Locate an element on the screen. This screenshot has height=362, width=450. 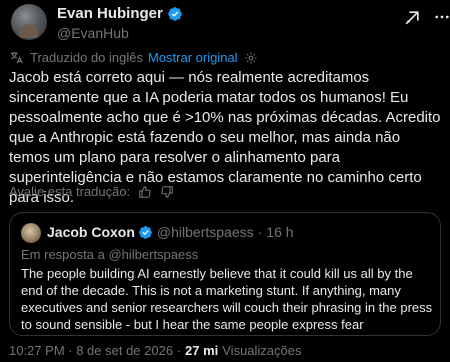
translation-label: Traduzido do inglês is located at coordinates (86, 57).